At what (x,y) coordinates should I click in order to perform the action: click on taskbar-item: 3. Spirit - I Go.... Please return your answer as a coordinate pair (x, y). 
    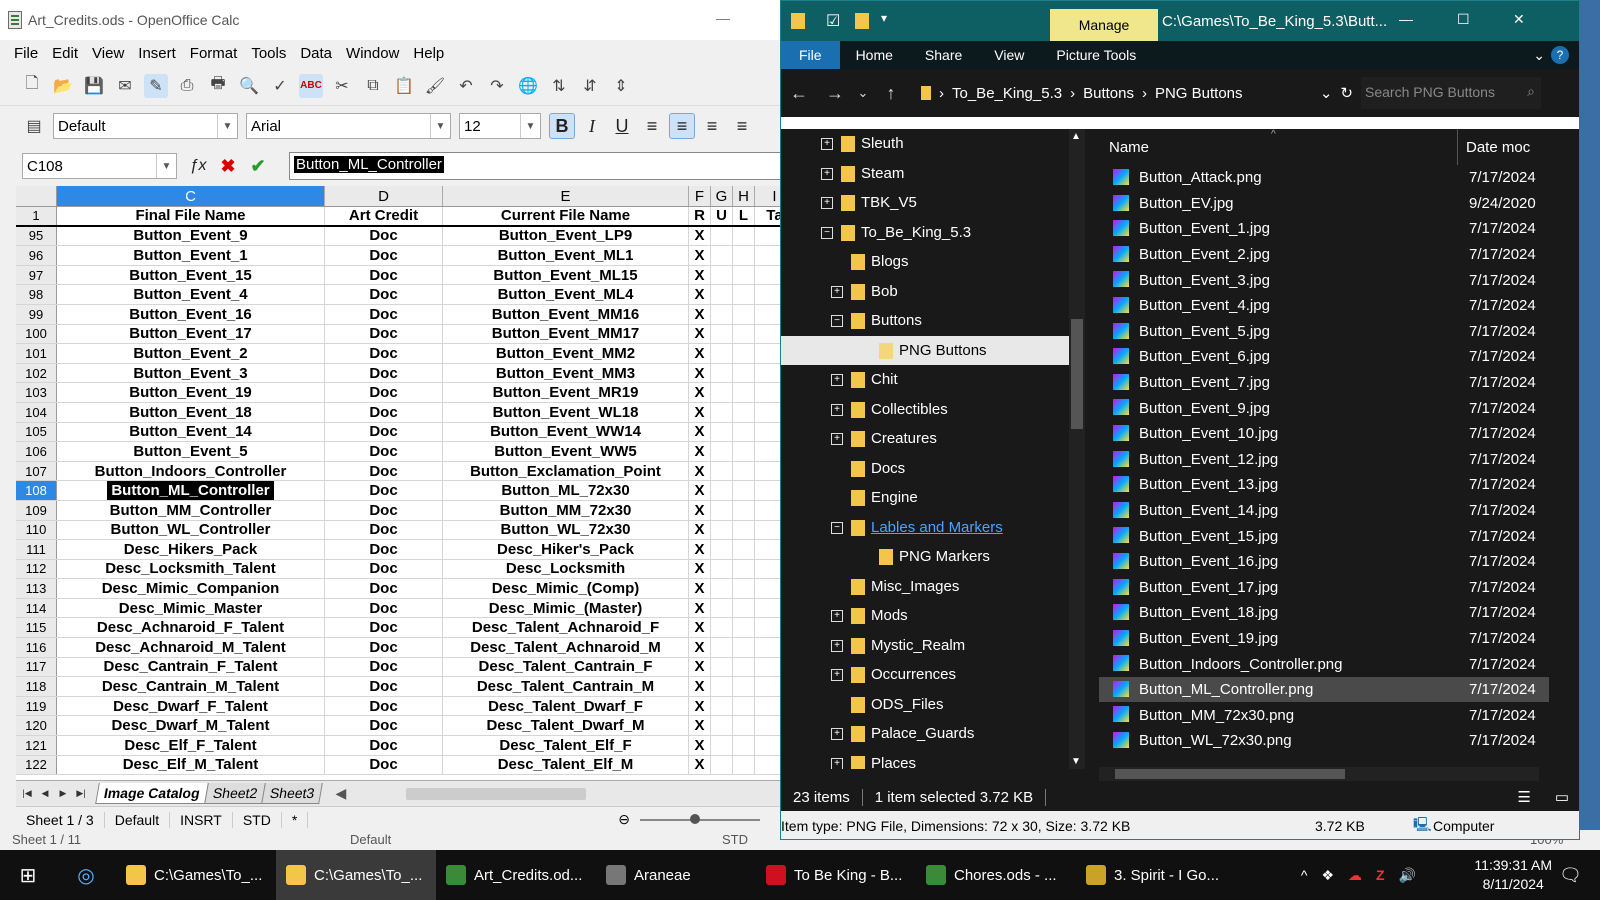
    Looking at the image, I should click on (1156, 875).